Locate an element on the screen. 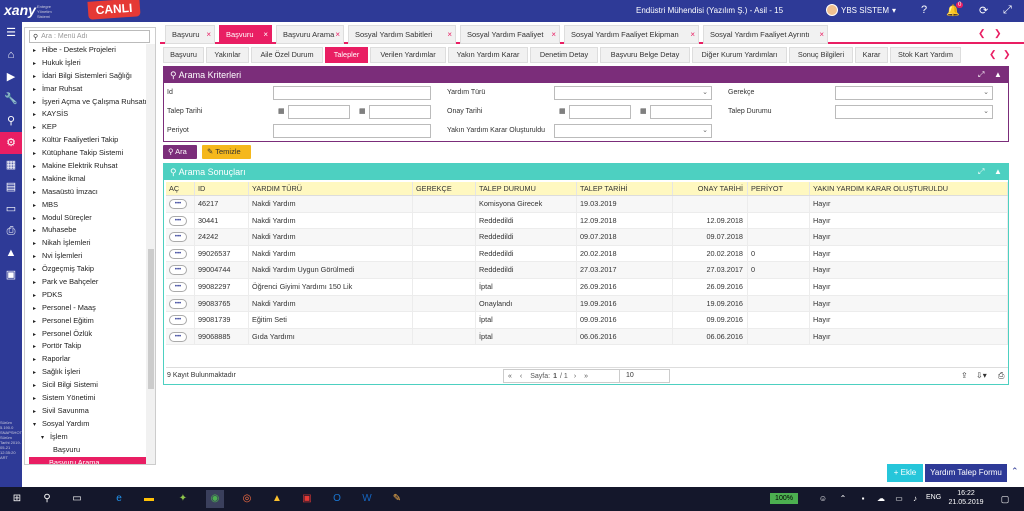 The width and height of the screenshot is (1024, 511). menu-toggle-icon: ☰ is located at coordinates (11, 33).